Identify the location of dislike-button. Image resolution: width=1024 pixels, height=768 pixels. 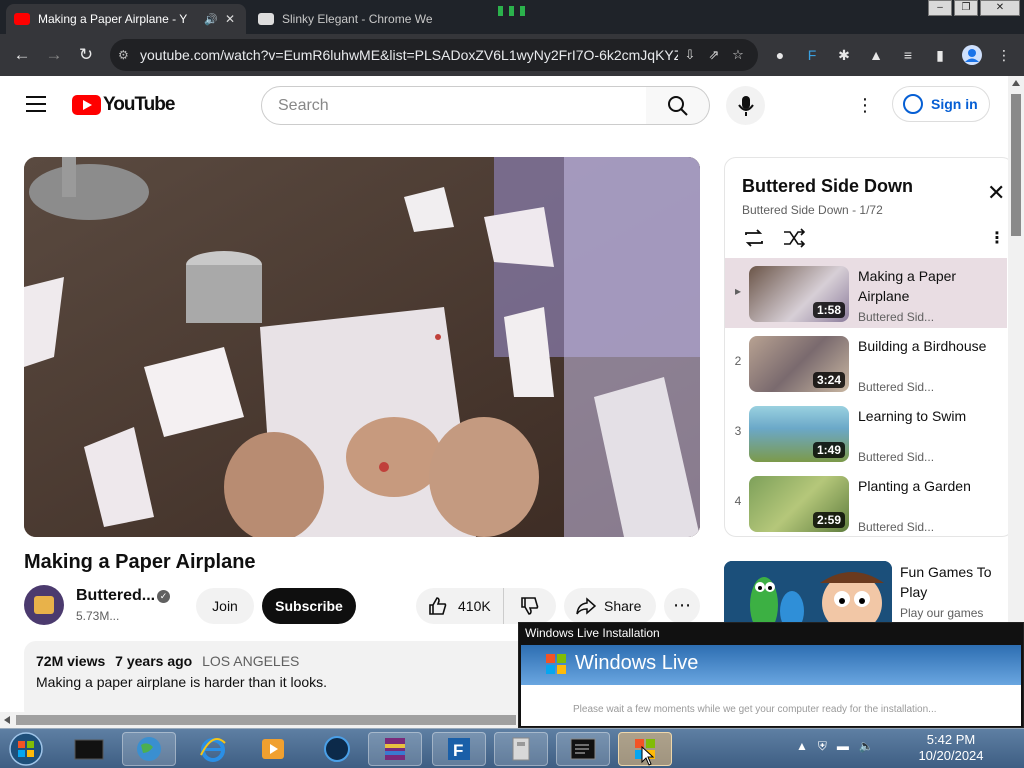
(530, 606).